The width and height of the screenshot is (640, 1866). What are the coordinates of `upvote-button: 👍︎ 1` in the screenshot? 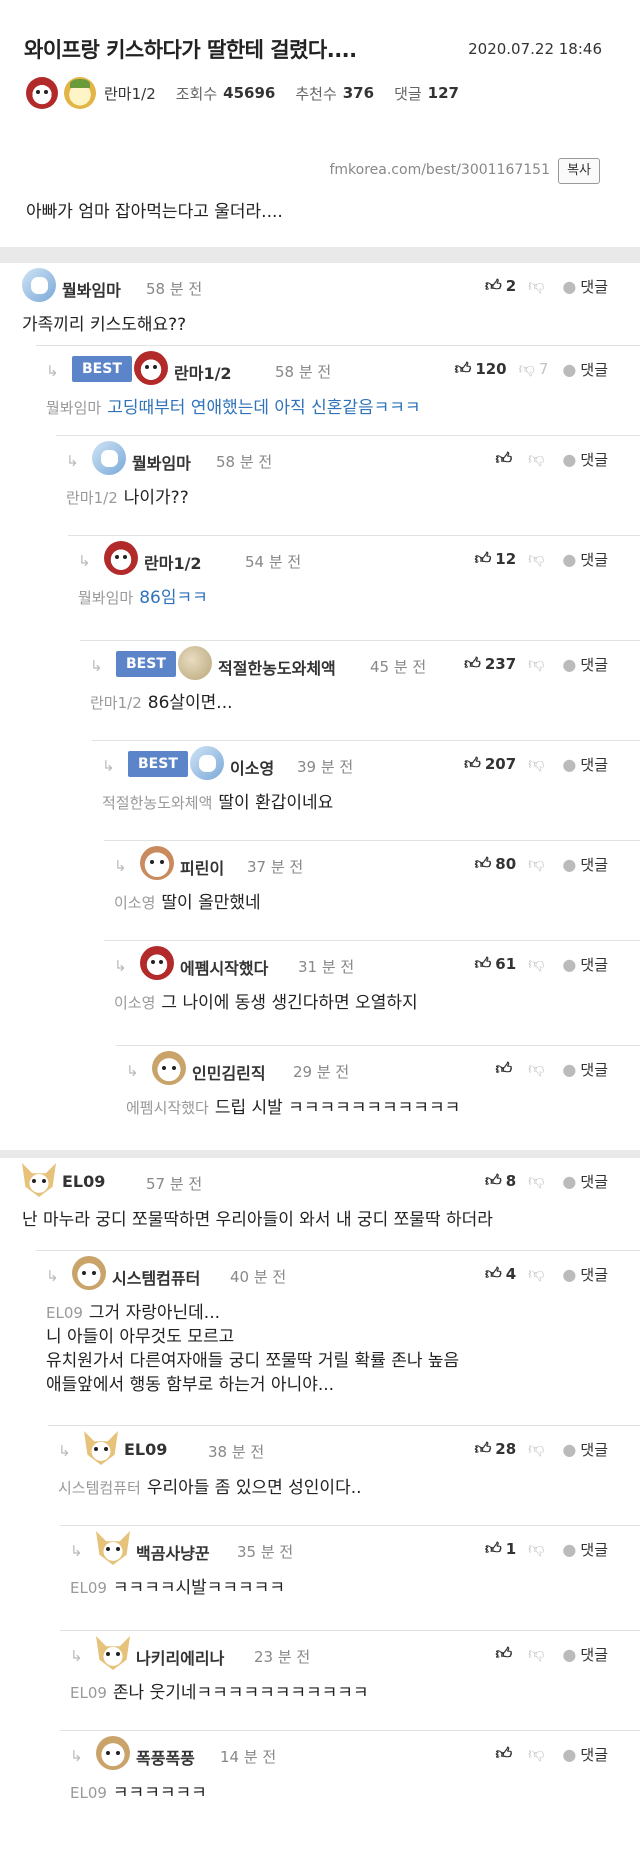 It's located at (500, 1549).